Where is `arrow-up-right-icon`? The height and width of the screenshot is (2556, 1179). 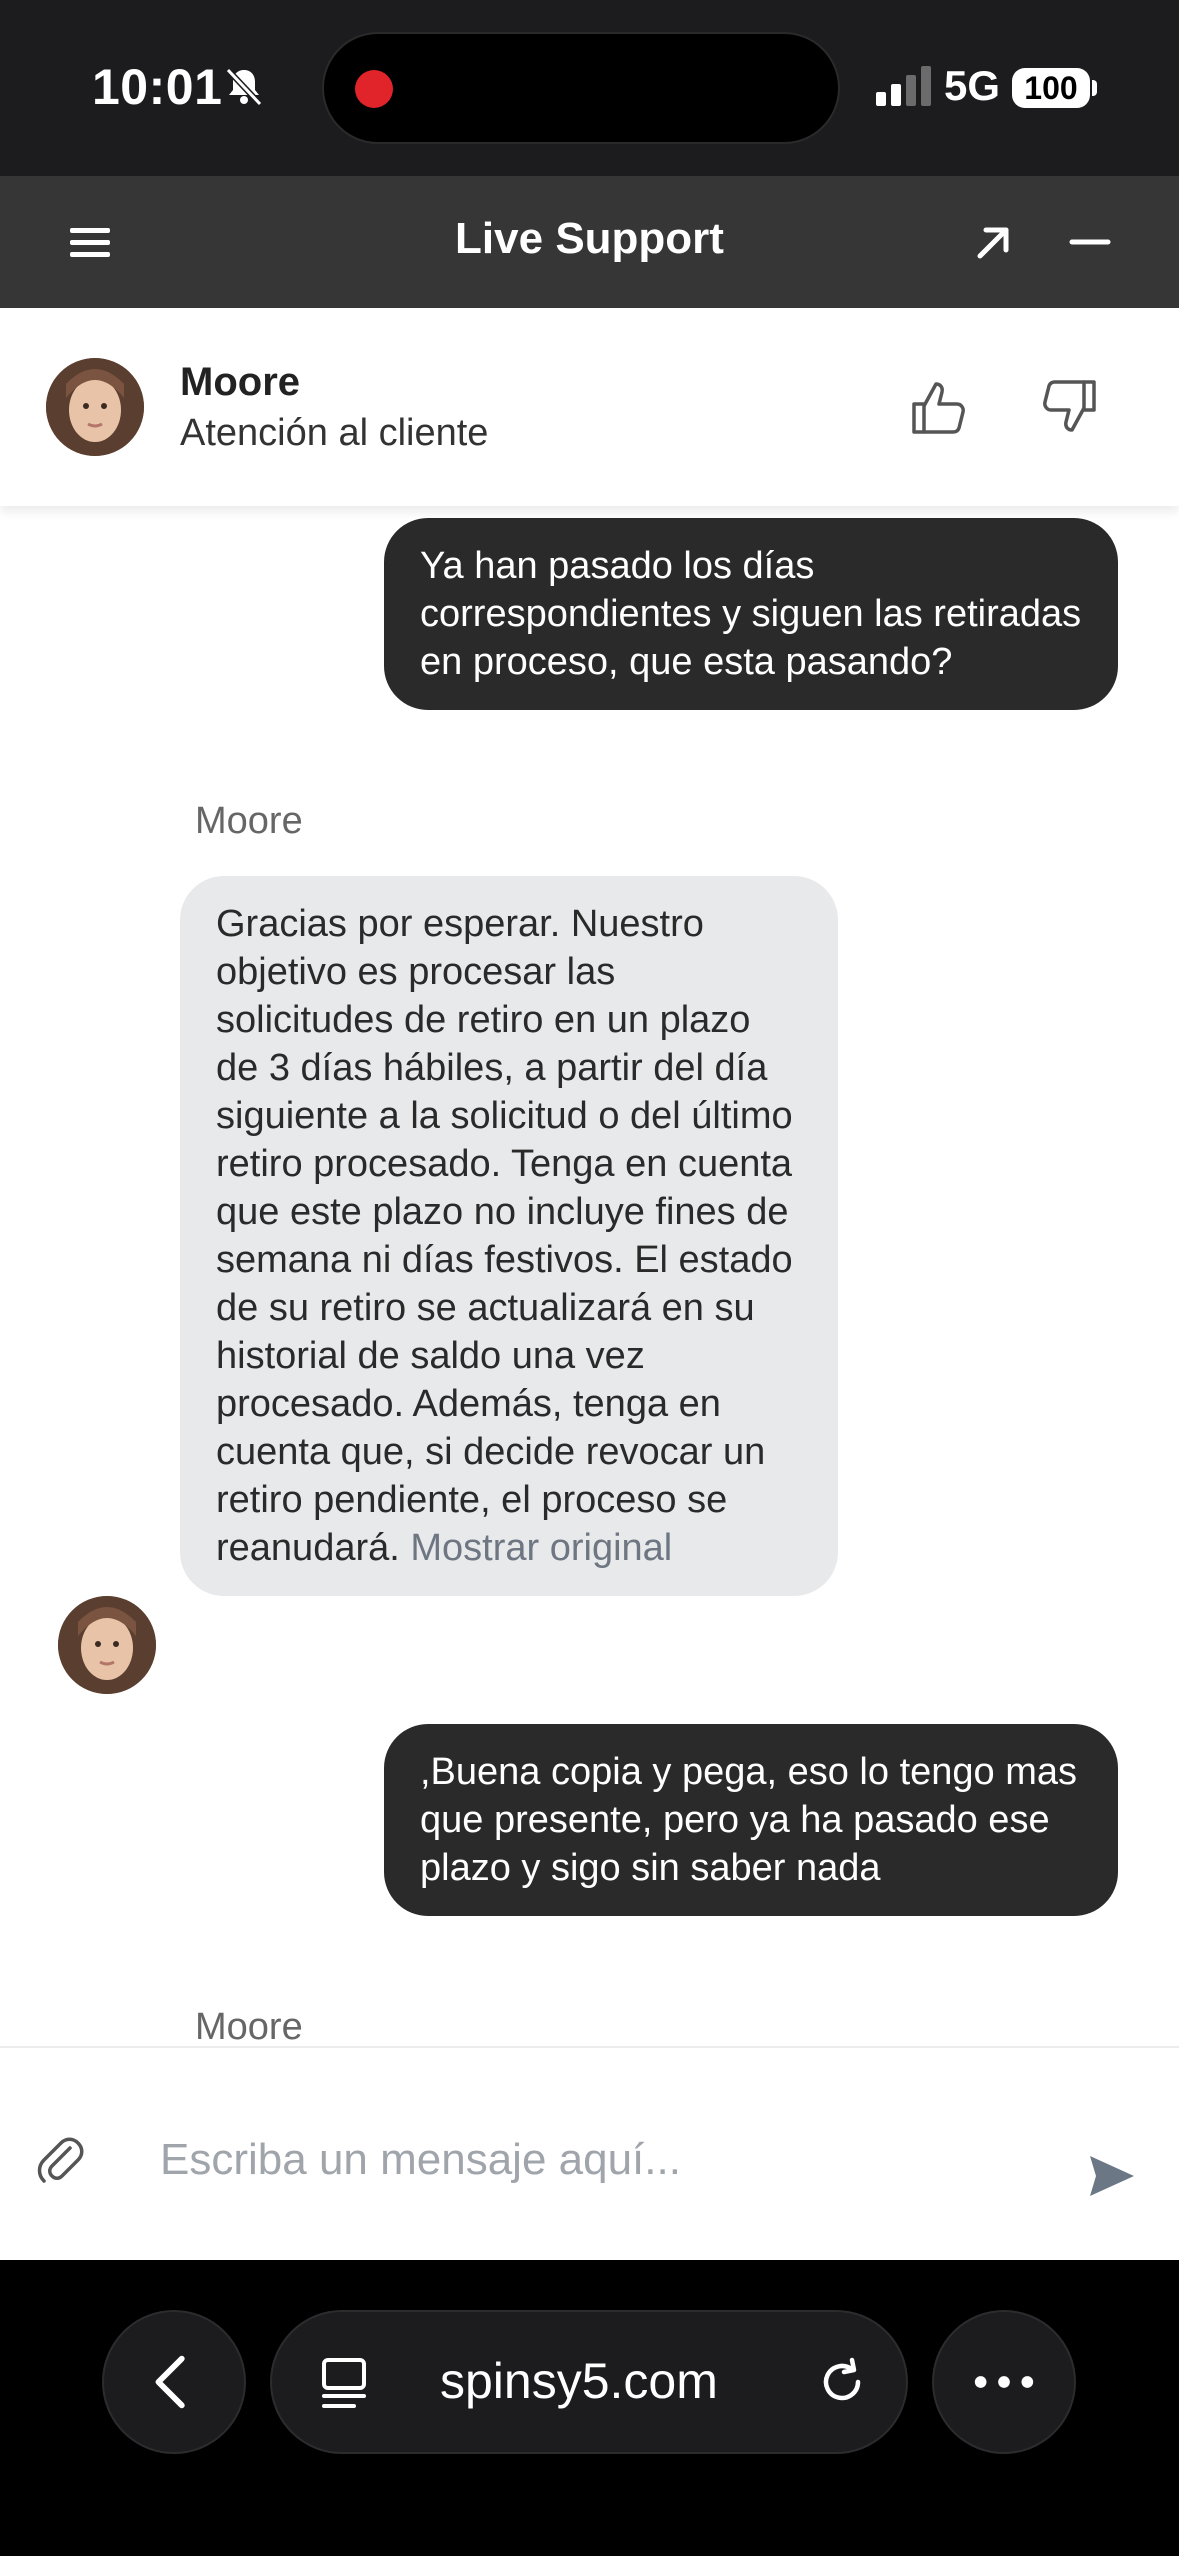 arrow-up-right-icon is located at coordinates (994, 242).